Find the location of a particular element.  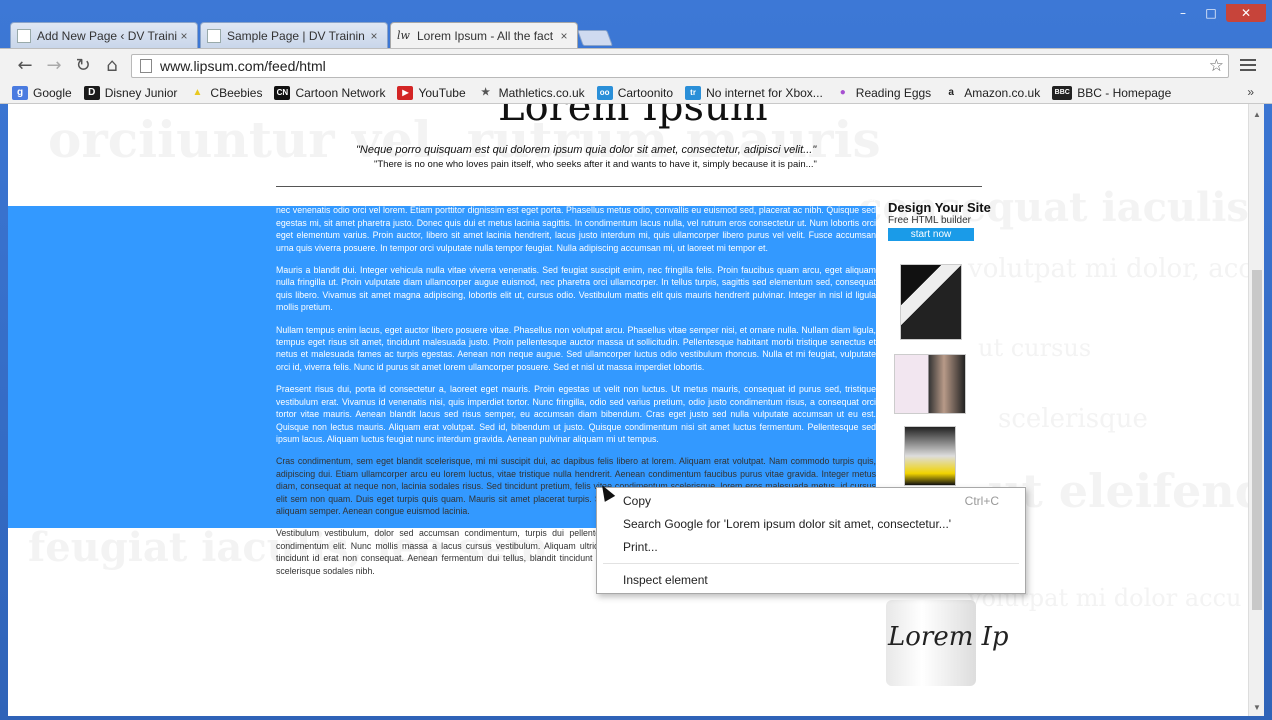

tab-title: Add New Page ‹ DV Traini is located at coordinates (107, 35).